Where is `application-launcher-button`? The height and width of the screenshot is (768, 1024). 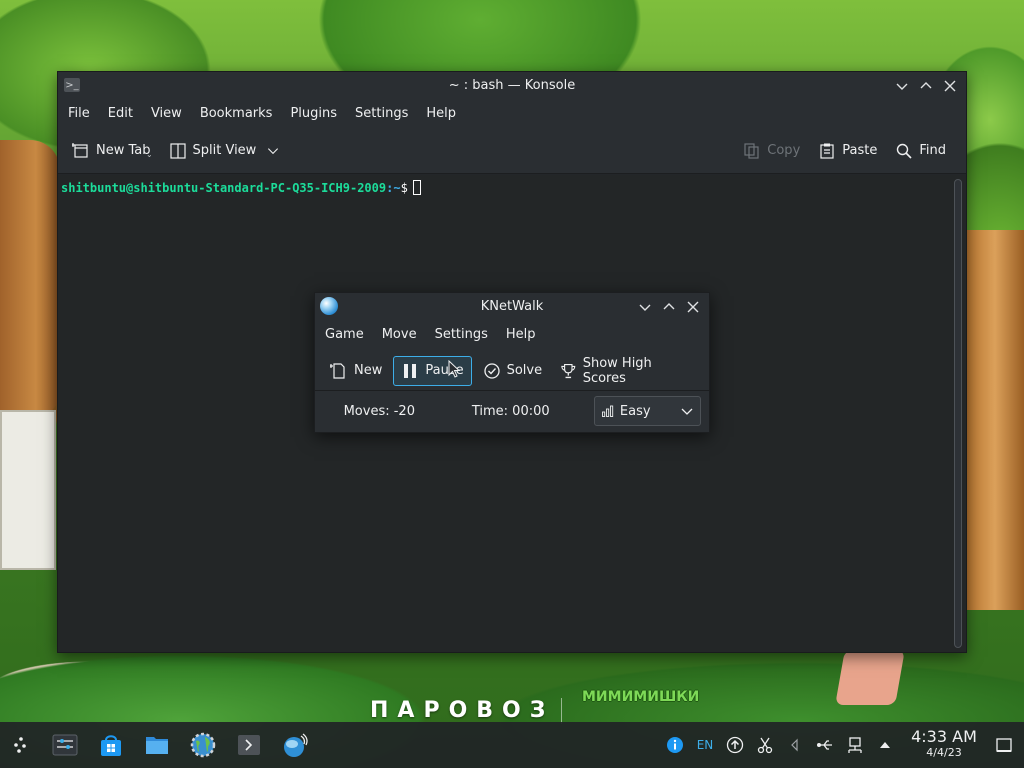 application-launcher-button is located at coordinates (21, 745).